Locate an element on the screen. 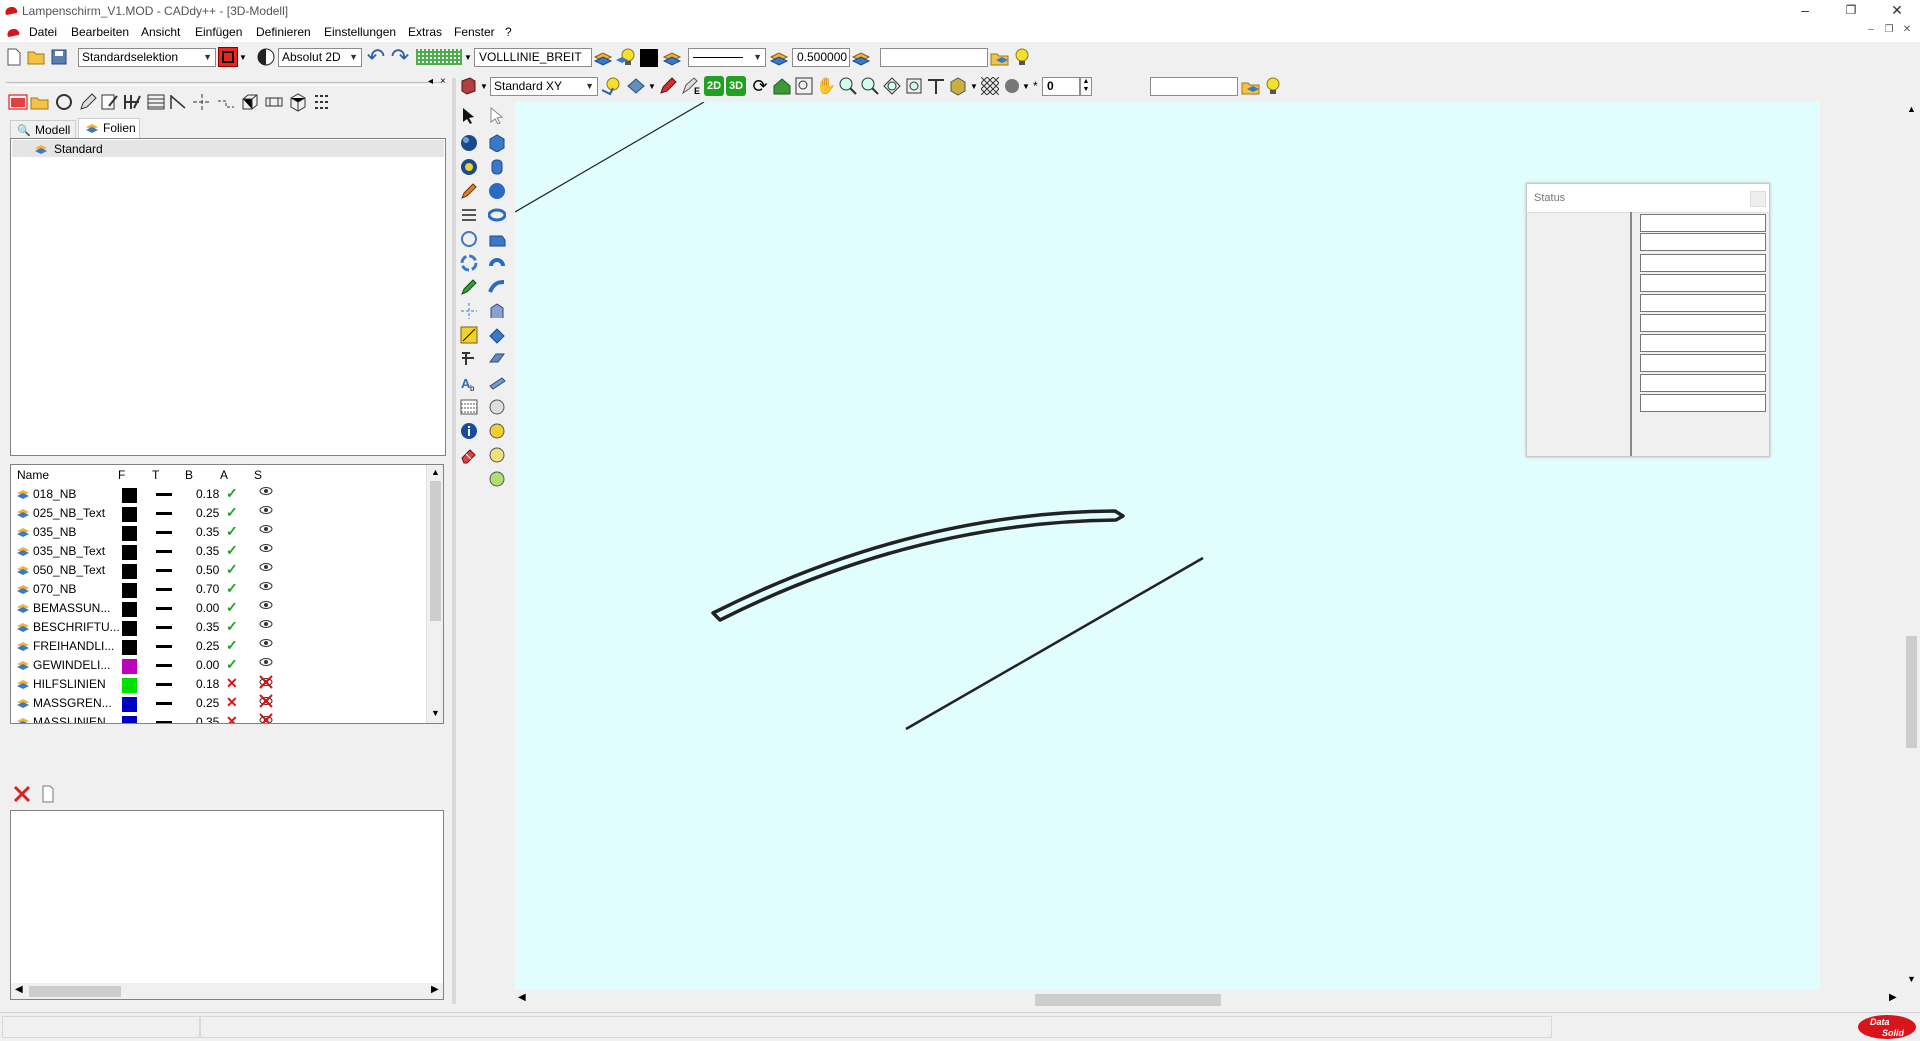 This screenshot has height=1041, width=1920. header-a: A is located at coordinates (224, 475).